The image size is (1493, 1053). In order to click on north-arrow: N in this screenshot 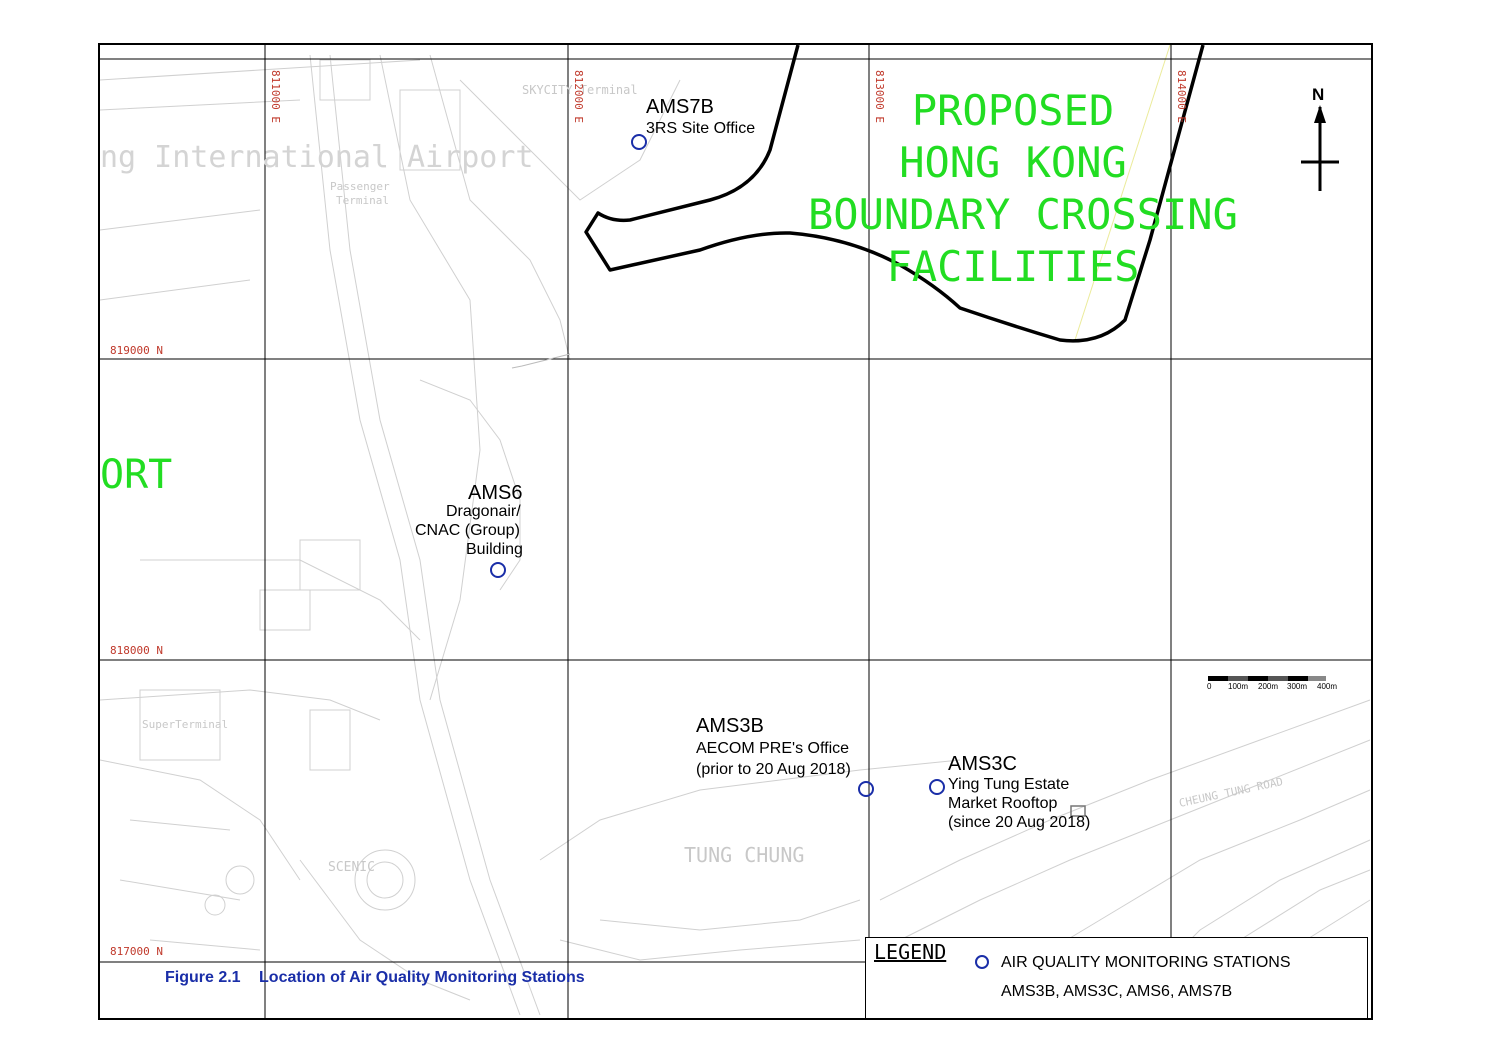, I will do `click(1320, 140)`.